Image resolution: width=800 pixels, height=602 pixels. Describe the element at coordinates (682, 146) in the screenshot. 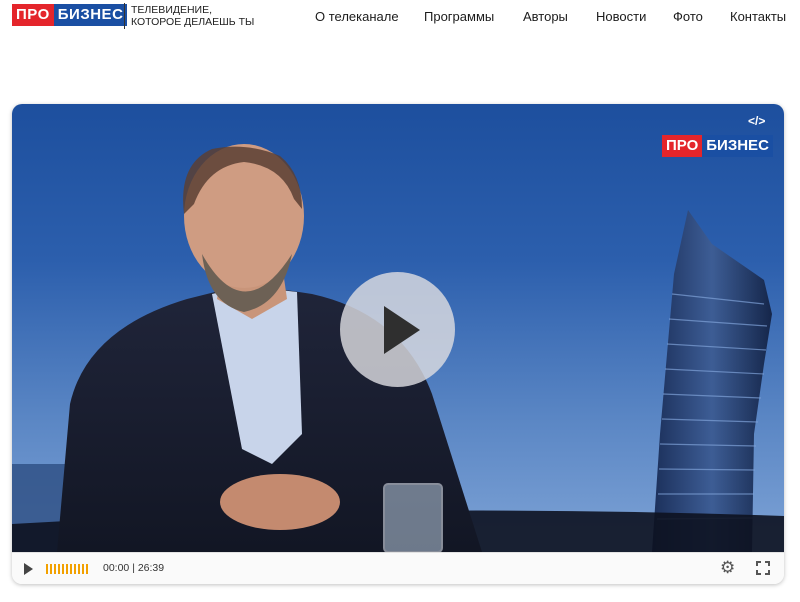

I see `watermark-pro: ПРО` at that location.